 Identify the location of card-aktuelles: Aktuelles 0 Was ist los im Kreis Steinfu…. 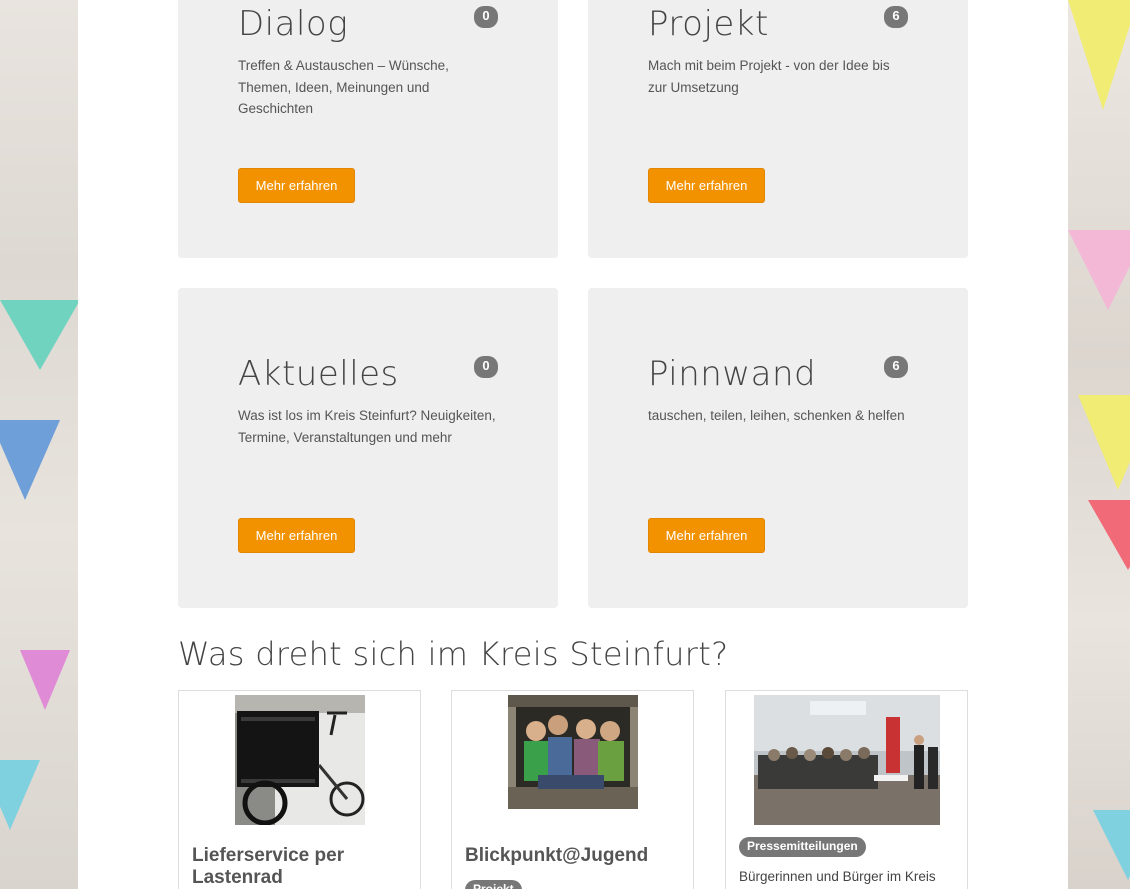
(368, 448).